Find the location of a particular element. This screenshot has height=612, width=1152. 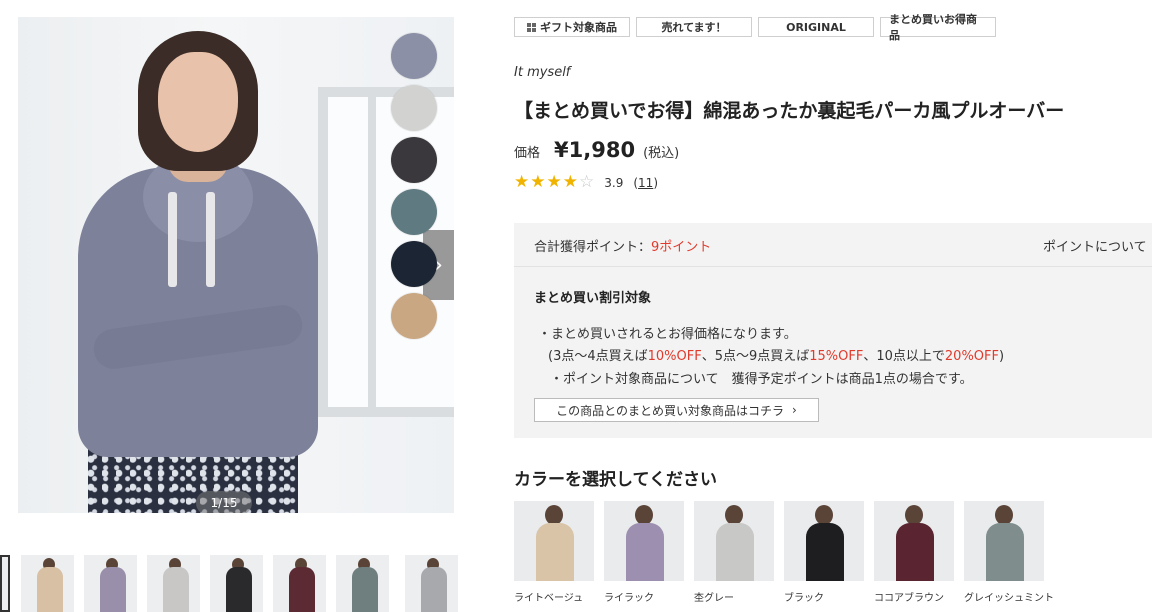

badge-bestseller: 売れてます！ is located at coordinates (694, 27).